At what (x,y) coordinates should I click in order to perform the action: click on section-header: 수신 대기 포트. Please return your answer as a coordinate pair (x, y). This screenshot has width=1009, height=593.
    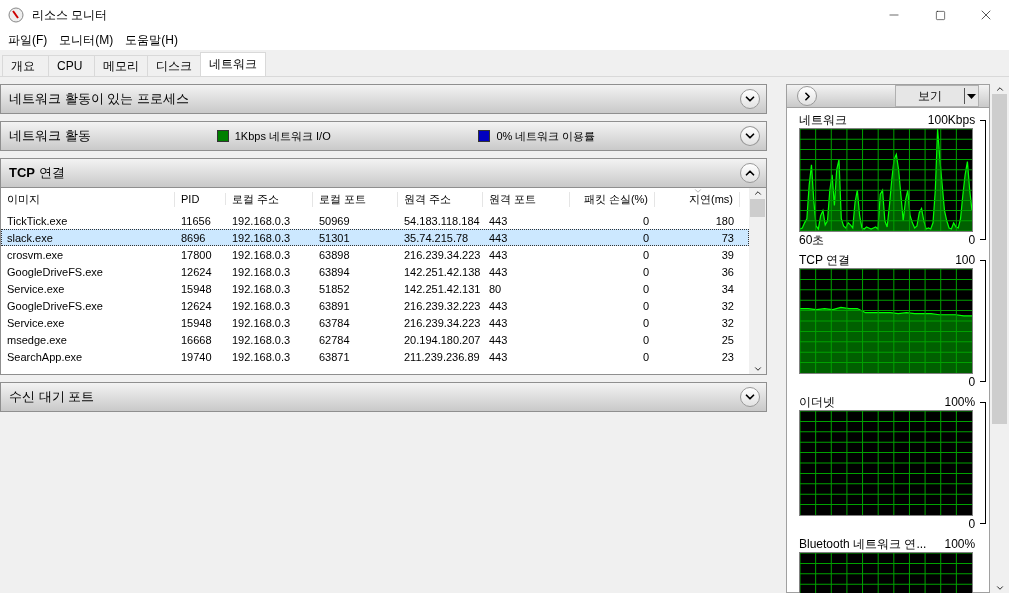
    Looking at the image, I should click on (383, 397).